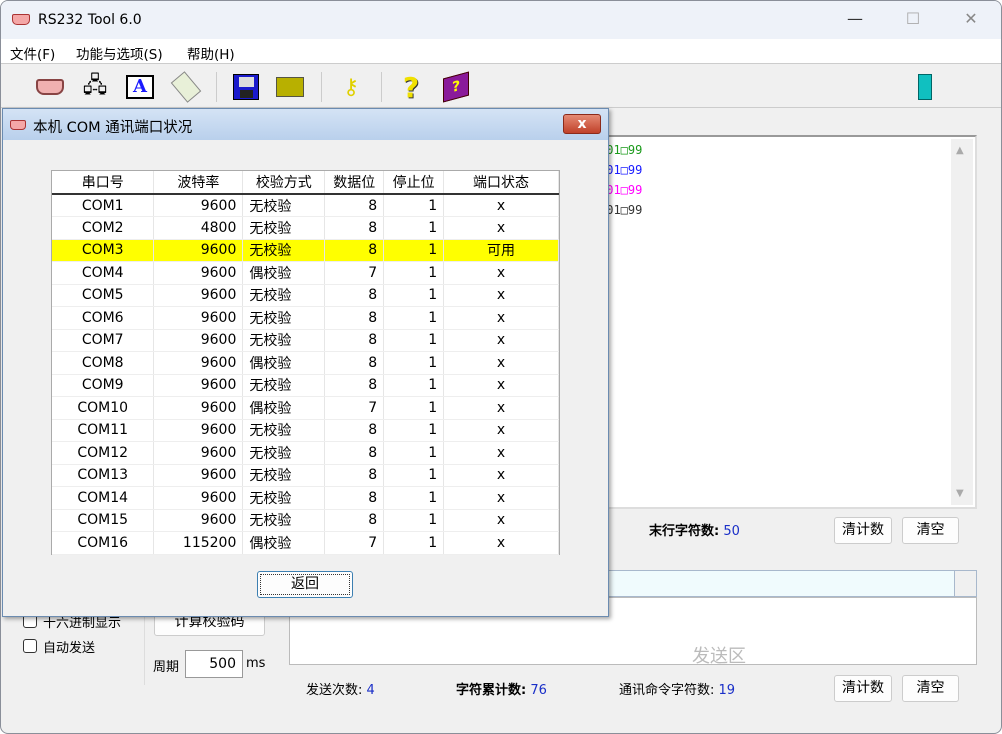 The image size is (1002, 734). I want to click on table-row: COM8 9600 偶校验 8 1 x, so click(305, 363).